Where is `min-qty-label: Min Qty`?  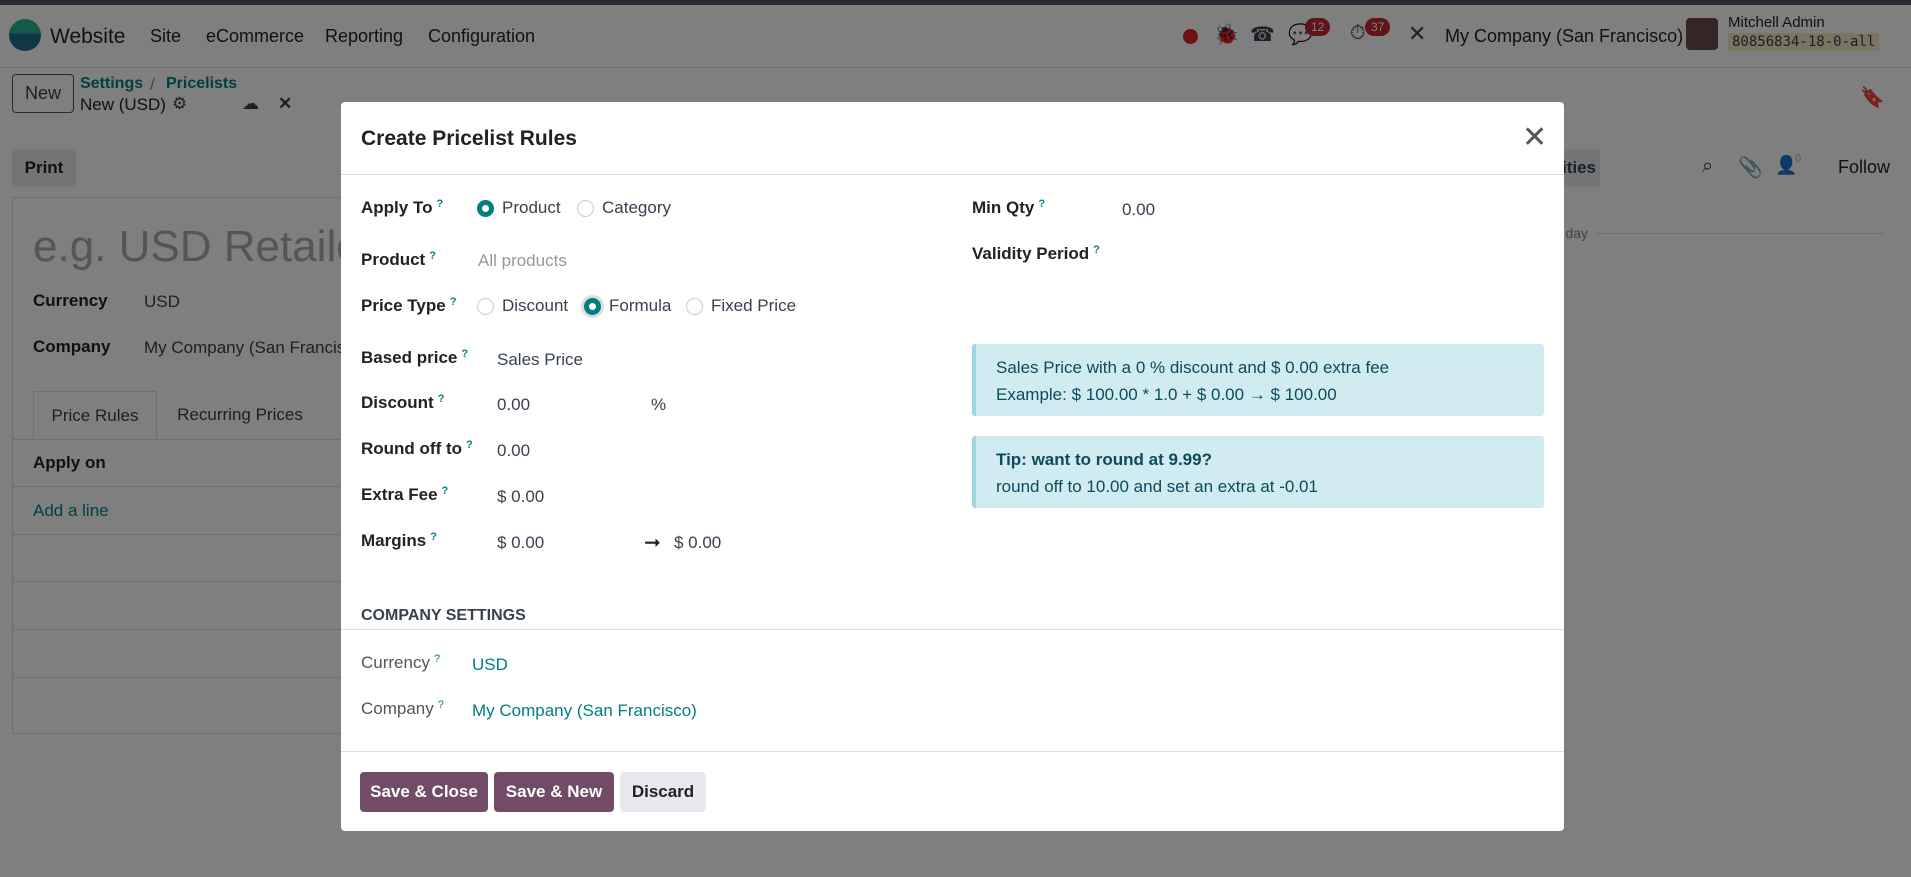 min-qty-label: Min Qty is located at coordinates (1003, 207).